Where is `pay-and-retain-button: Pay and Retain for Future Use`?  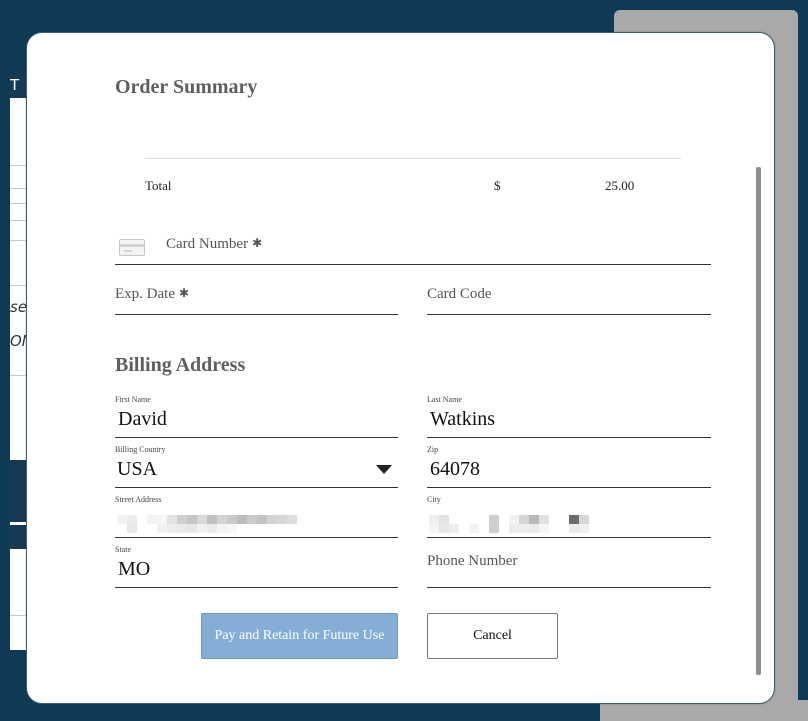 pay-and-retain-button: Pay and Retain for Future Use is located at coordinates (299, 636).